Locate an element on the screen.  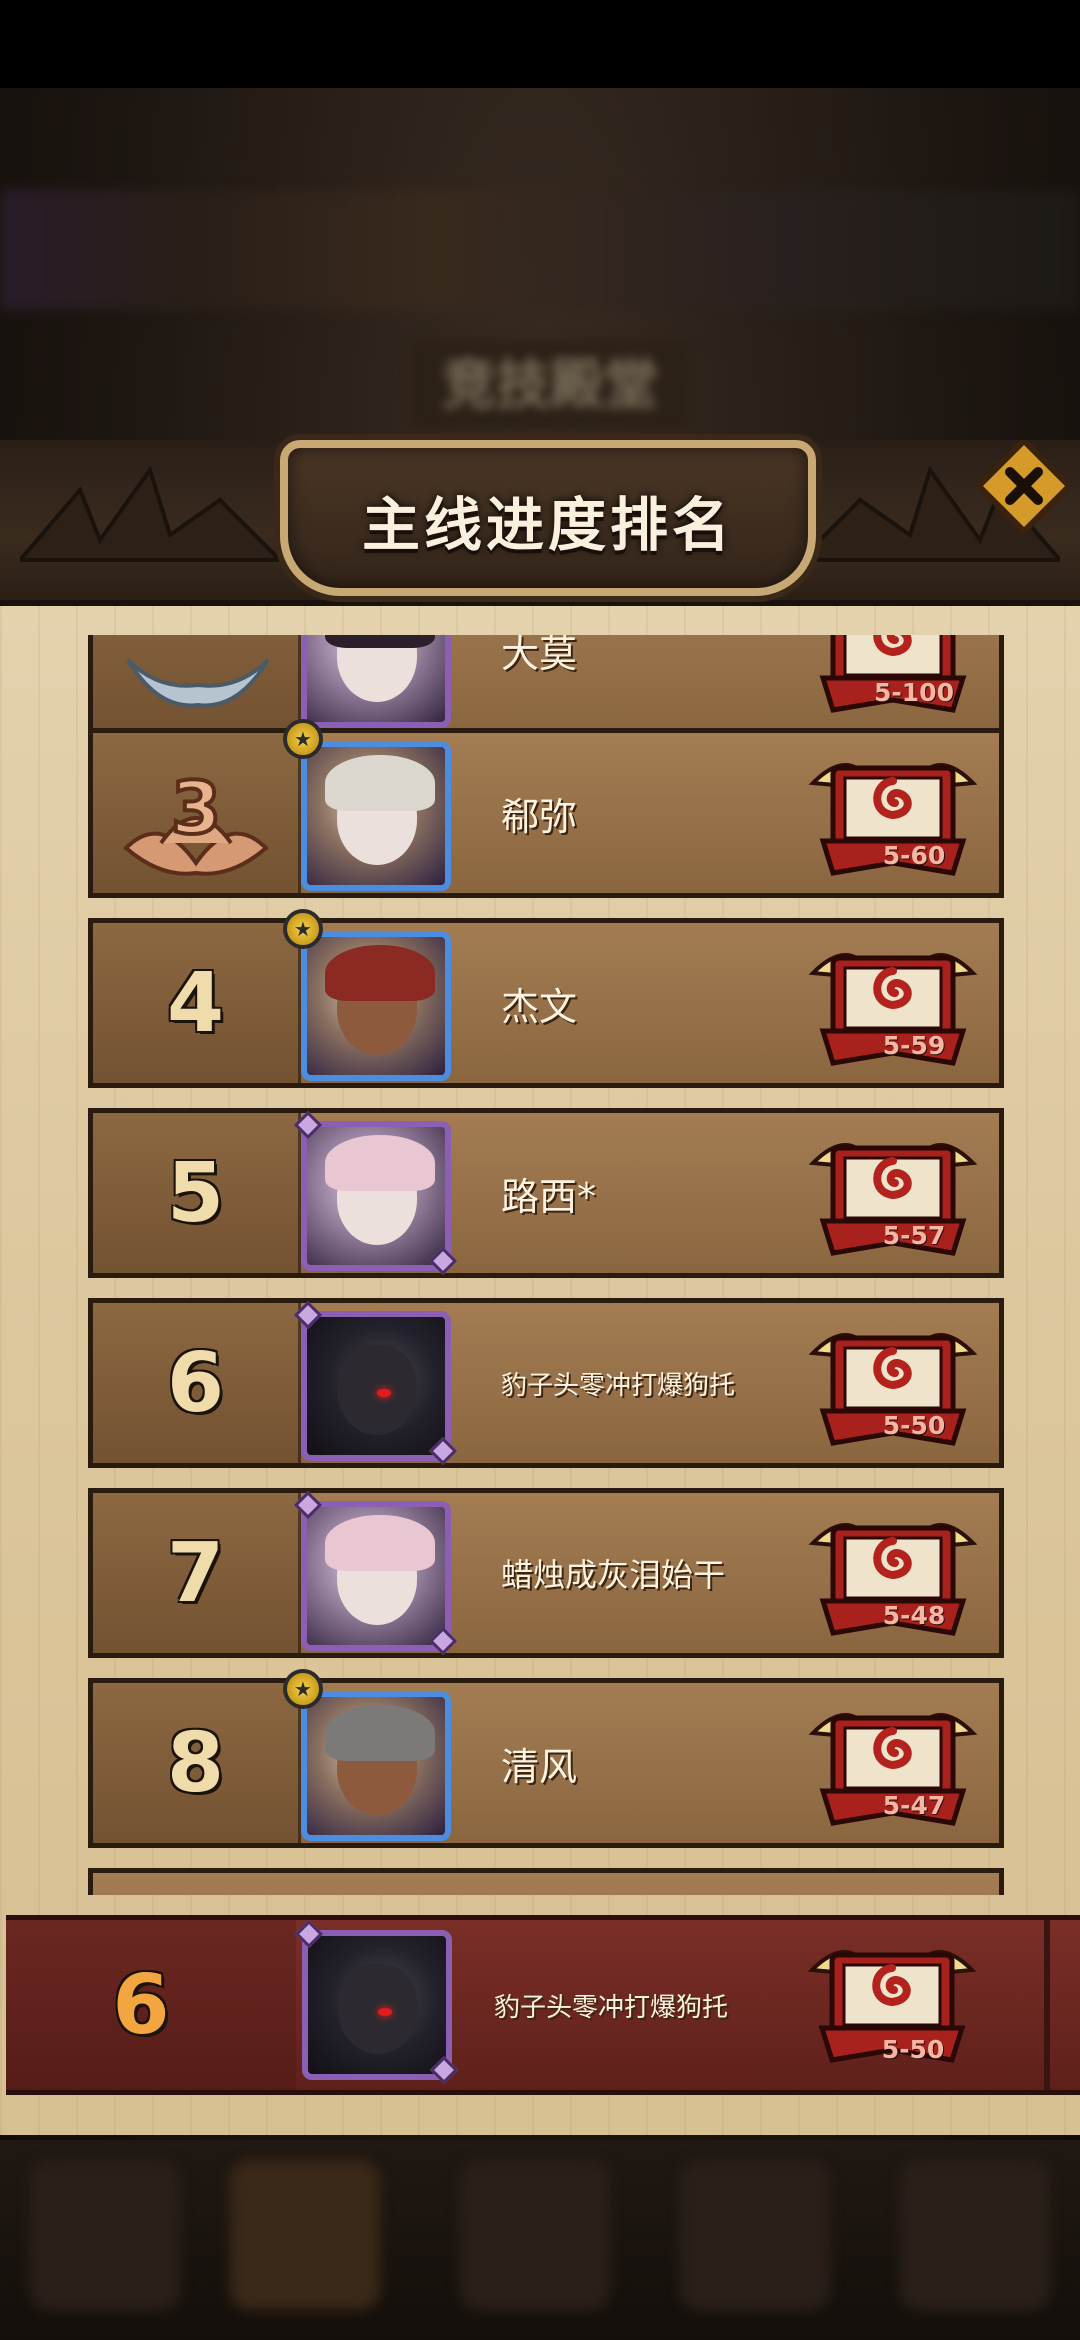
rank-number: 5 is located at coordinates (195, 1193).